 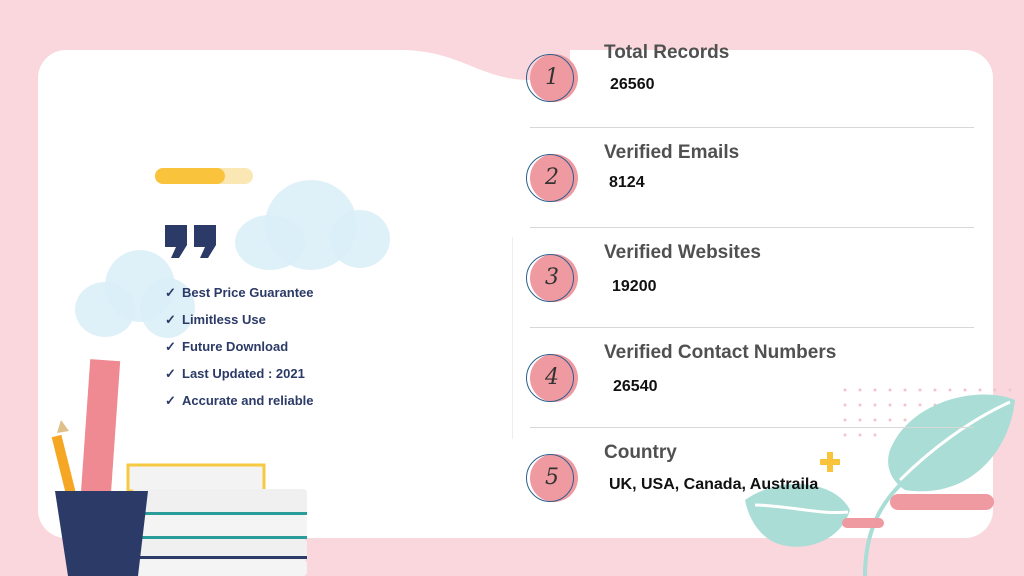 I want to click on stationery-illustration, so click(x=179, y=467).